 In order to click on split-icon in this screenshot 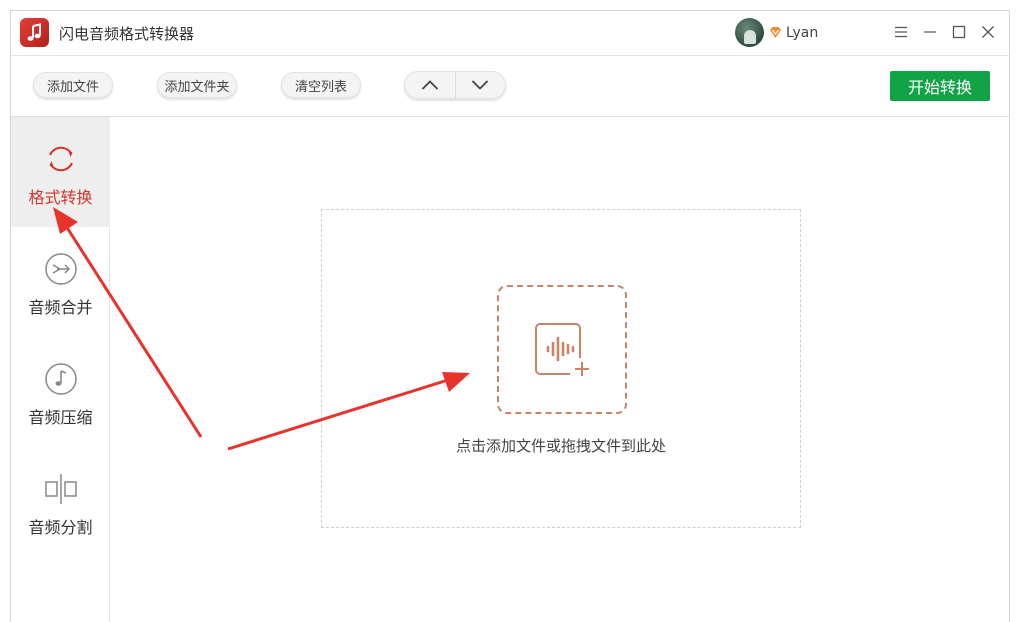, I will do `click(60, 489)`.